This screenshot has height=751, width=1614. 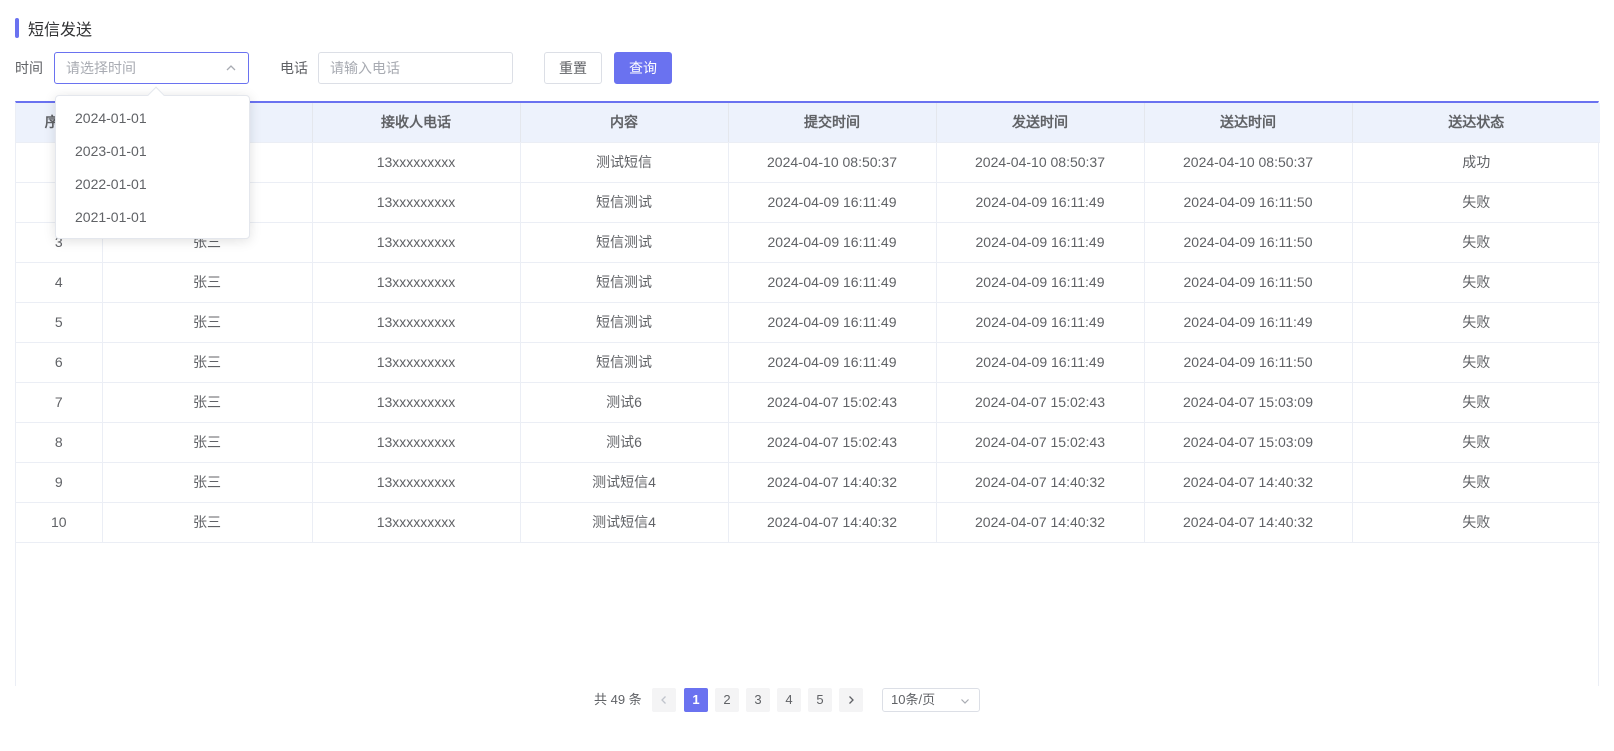 What do you see at coordinates (101, 68) in the screenshot?
I see `time-select-placeholder: 请选择时间` at bounding box center [101, 68].